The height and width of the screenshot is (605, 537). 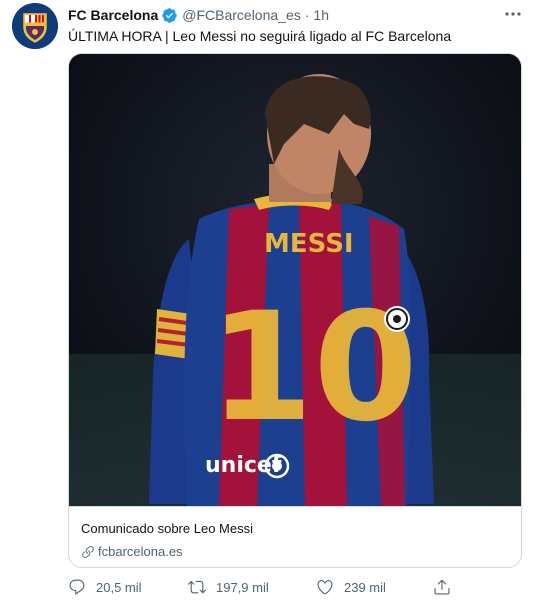 What do you see at coordinates (113, 15) in the screenshot?
I see `display-name: FC Barcelona` at bounding box center [113, 15].